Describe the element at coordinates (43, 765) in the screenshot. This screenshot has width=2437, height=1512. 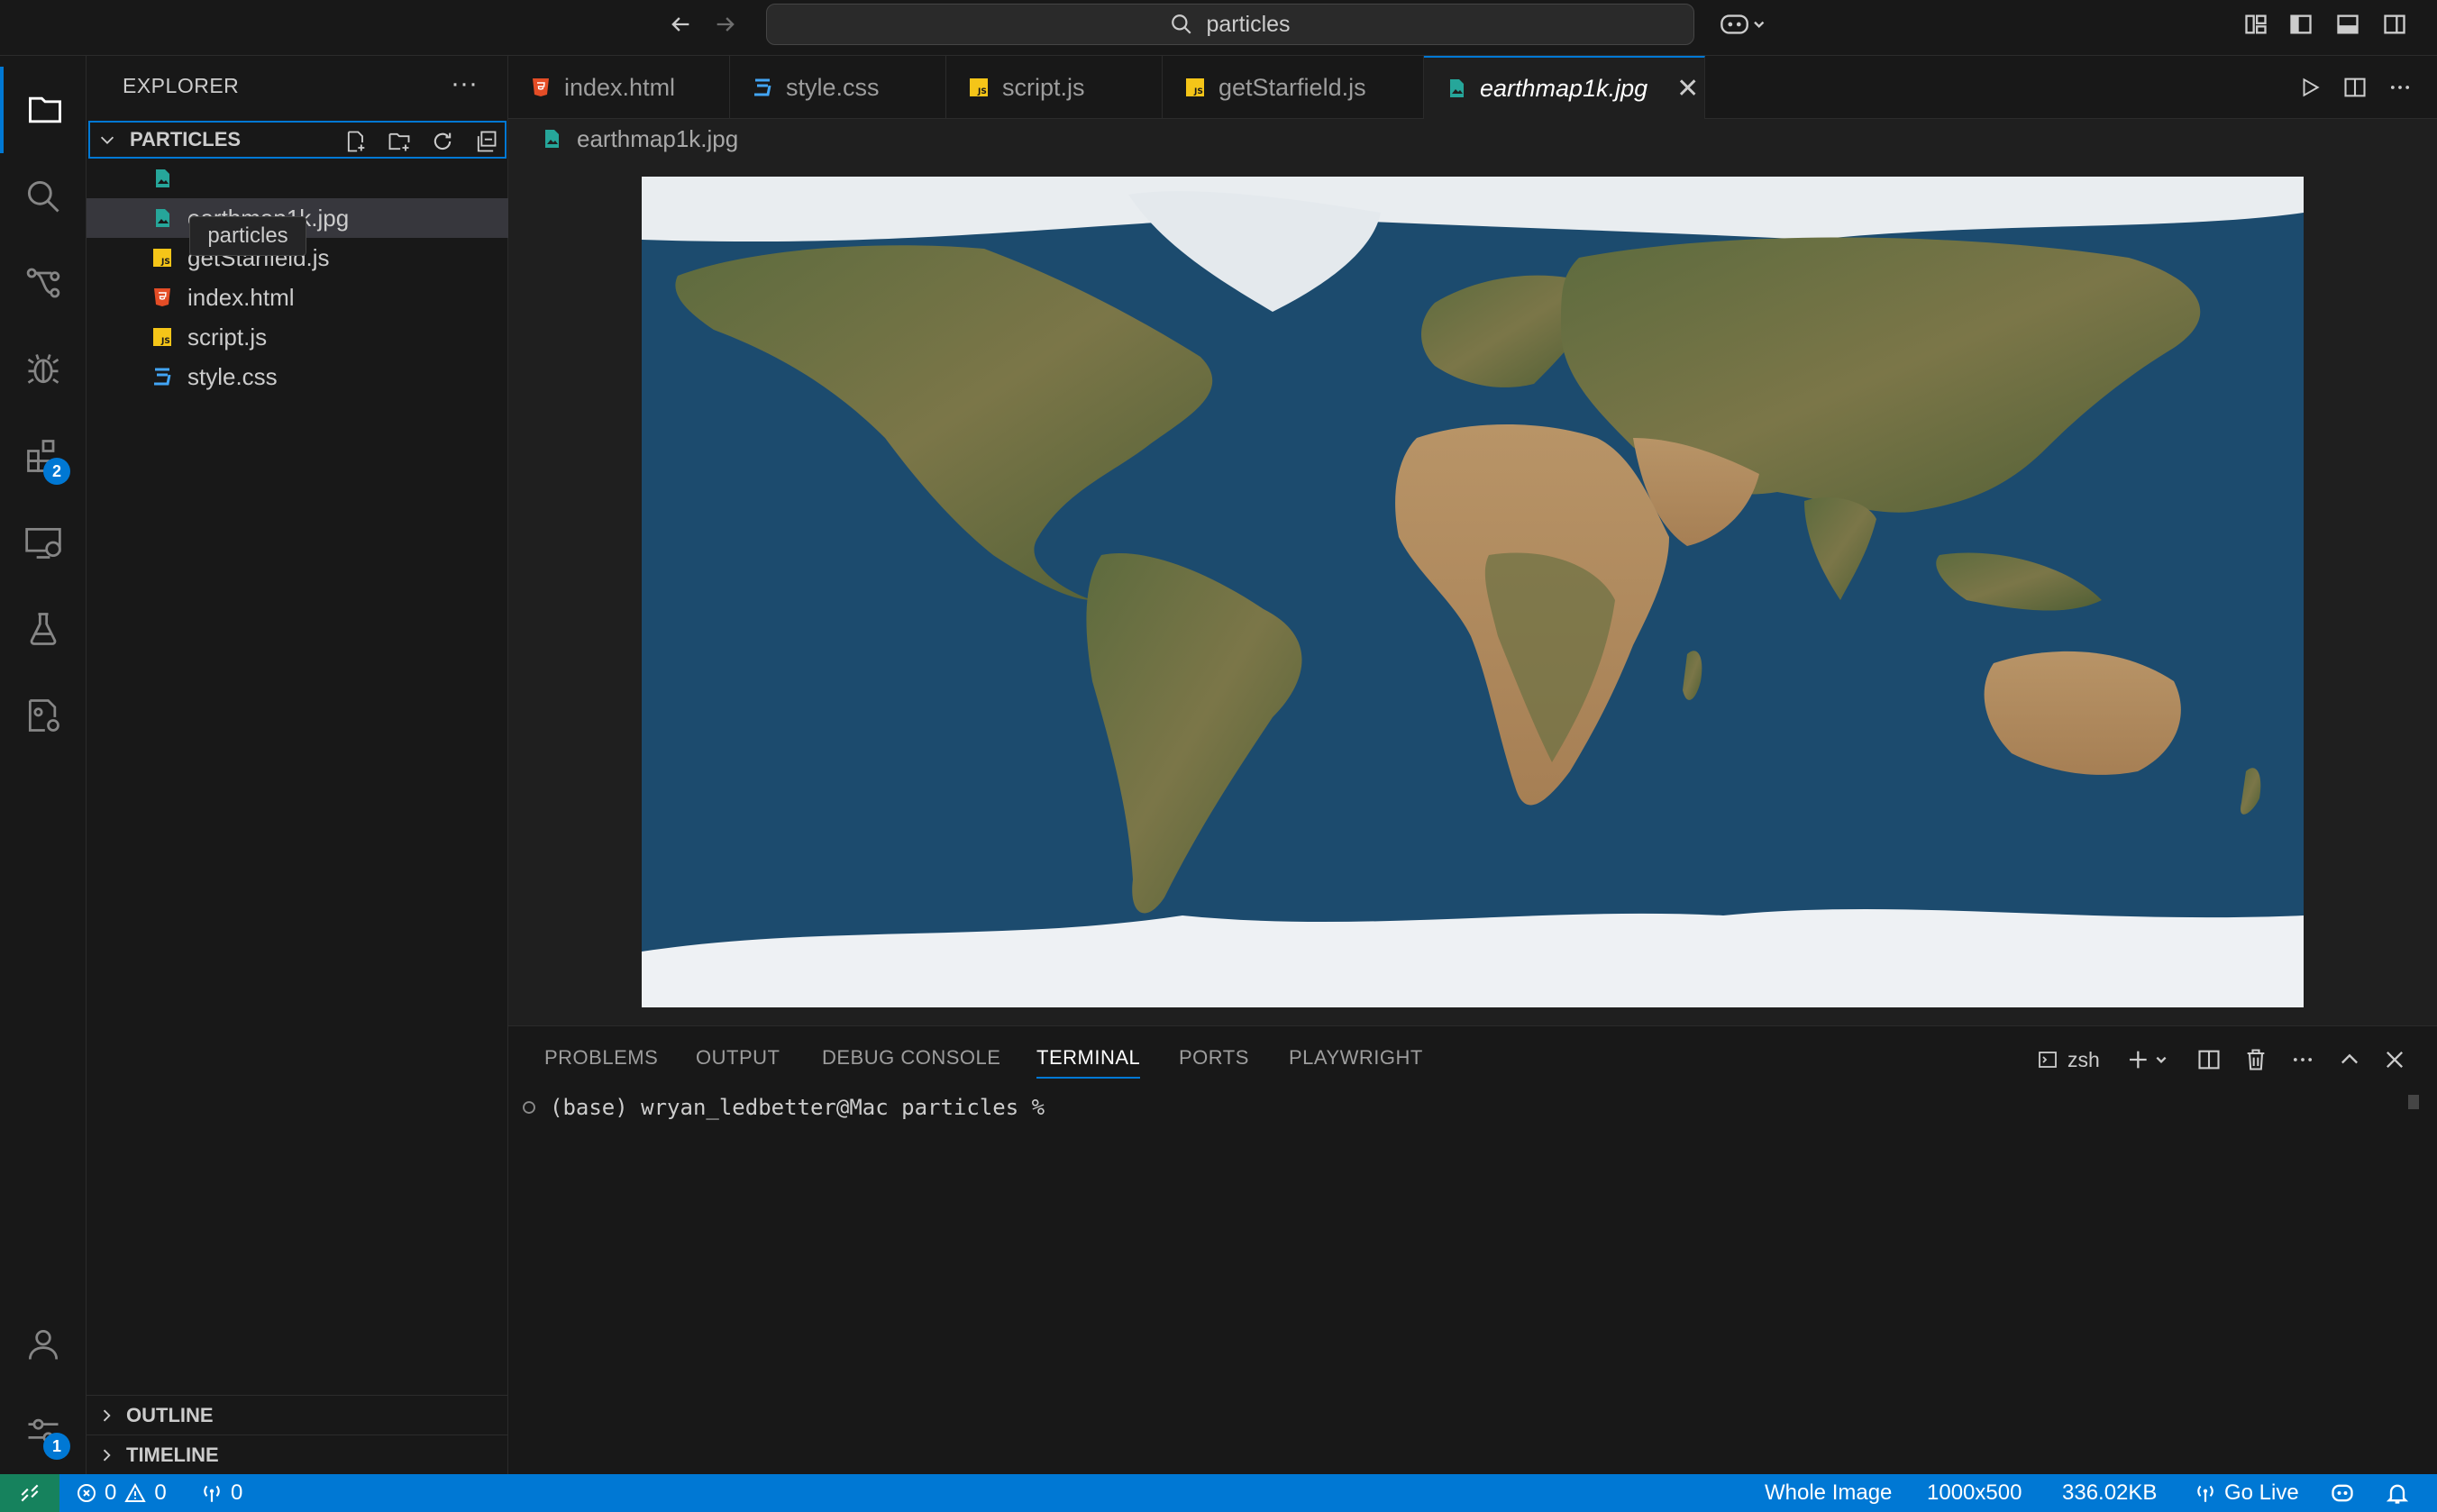
I see `activity-bar: 2 1` at that location.